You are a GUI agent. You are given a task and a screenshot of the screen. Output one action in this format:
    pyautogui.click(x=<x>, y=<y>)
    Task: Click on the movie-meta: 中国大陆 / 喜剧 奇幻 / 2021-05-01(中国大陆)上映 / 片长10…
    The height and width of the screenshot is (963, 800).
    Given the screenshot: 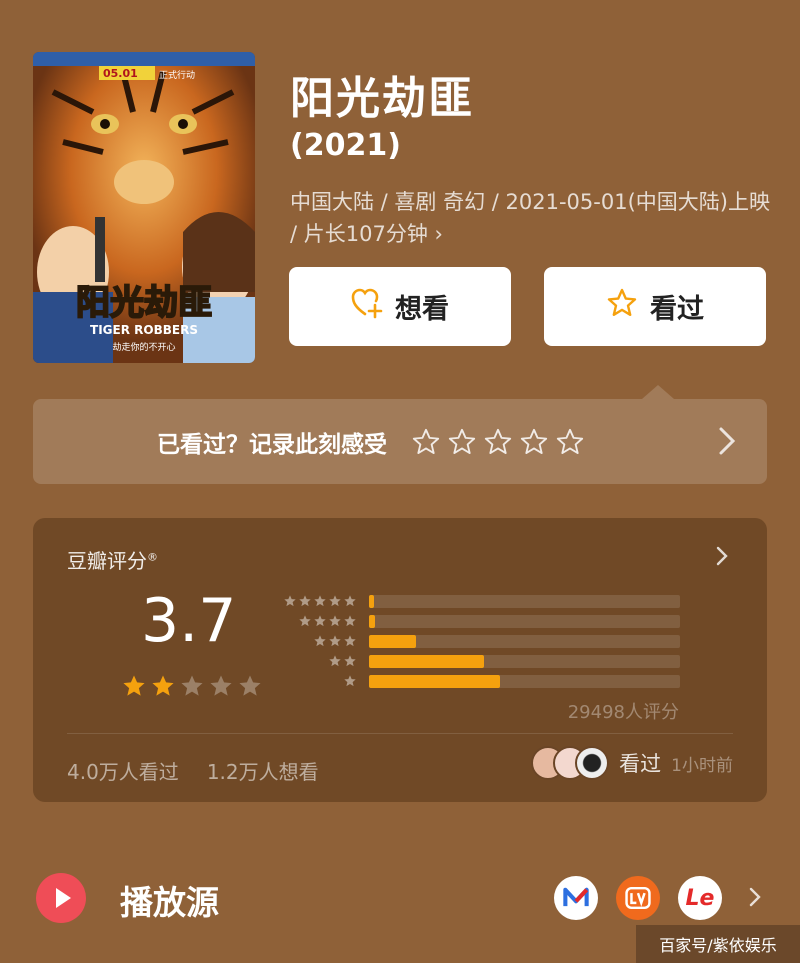 What is the action you would take?
    pyautogui.click(x=530, y=218)
    